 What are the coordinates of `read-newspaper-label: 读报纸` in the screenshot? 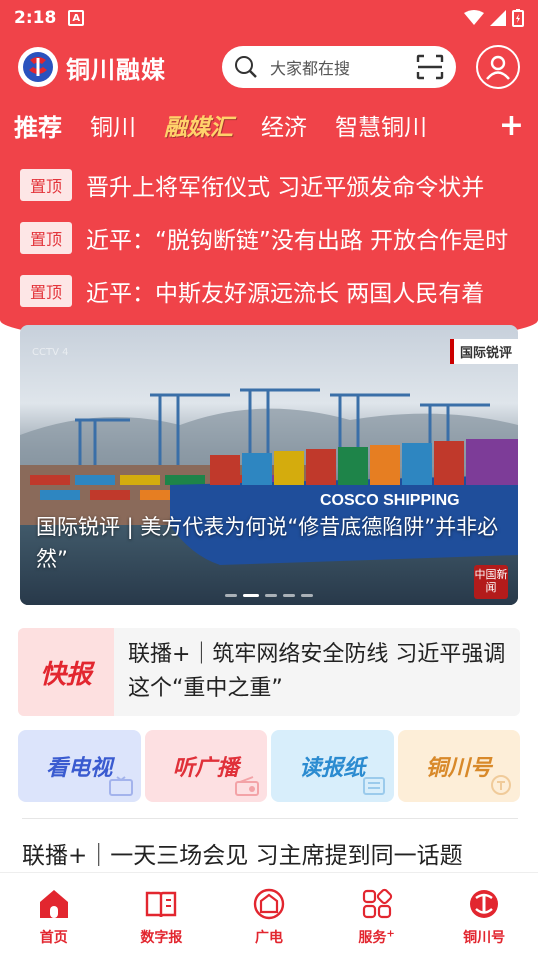 It's located at (332, 768).